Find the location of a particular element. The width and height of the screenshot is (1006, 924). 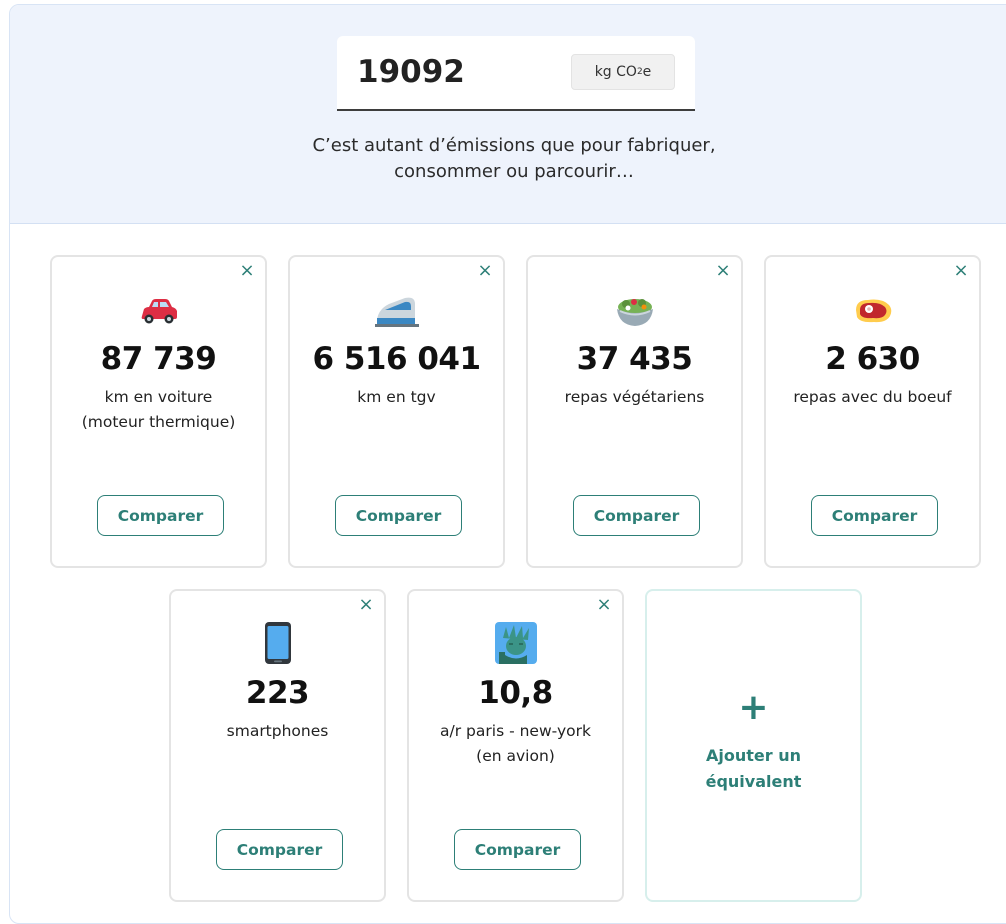

equivalent-card-smartphone: × 223 smartphones Comparer is located at coordinates (277, 745).